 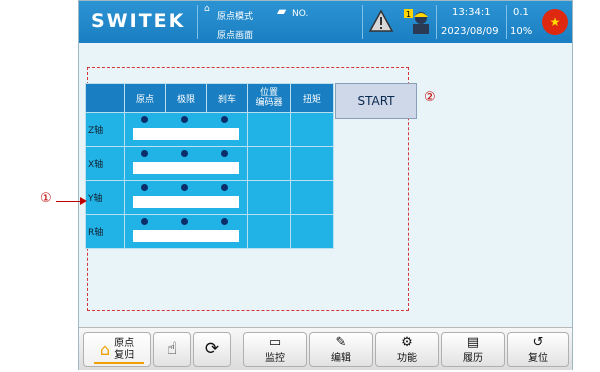 I want to click on speed-percent: 10%, so click(x=521, y=31).